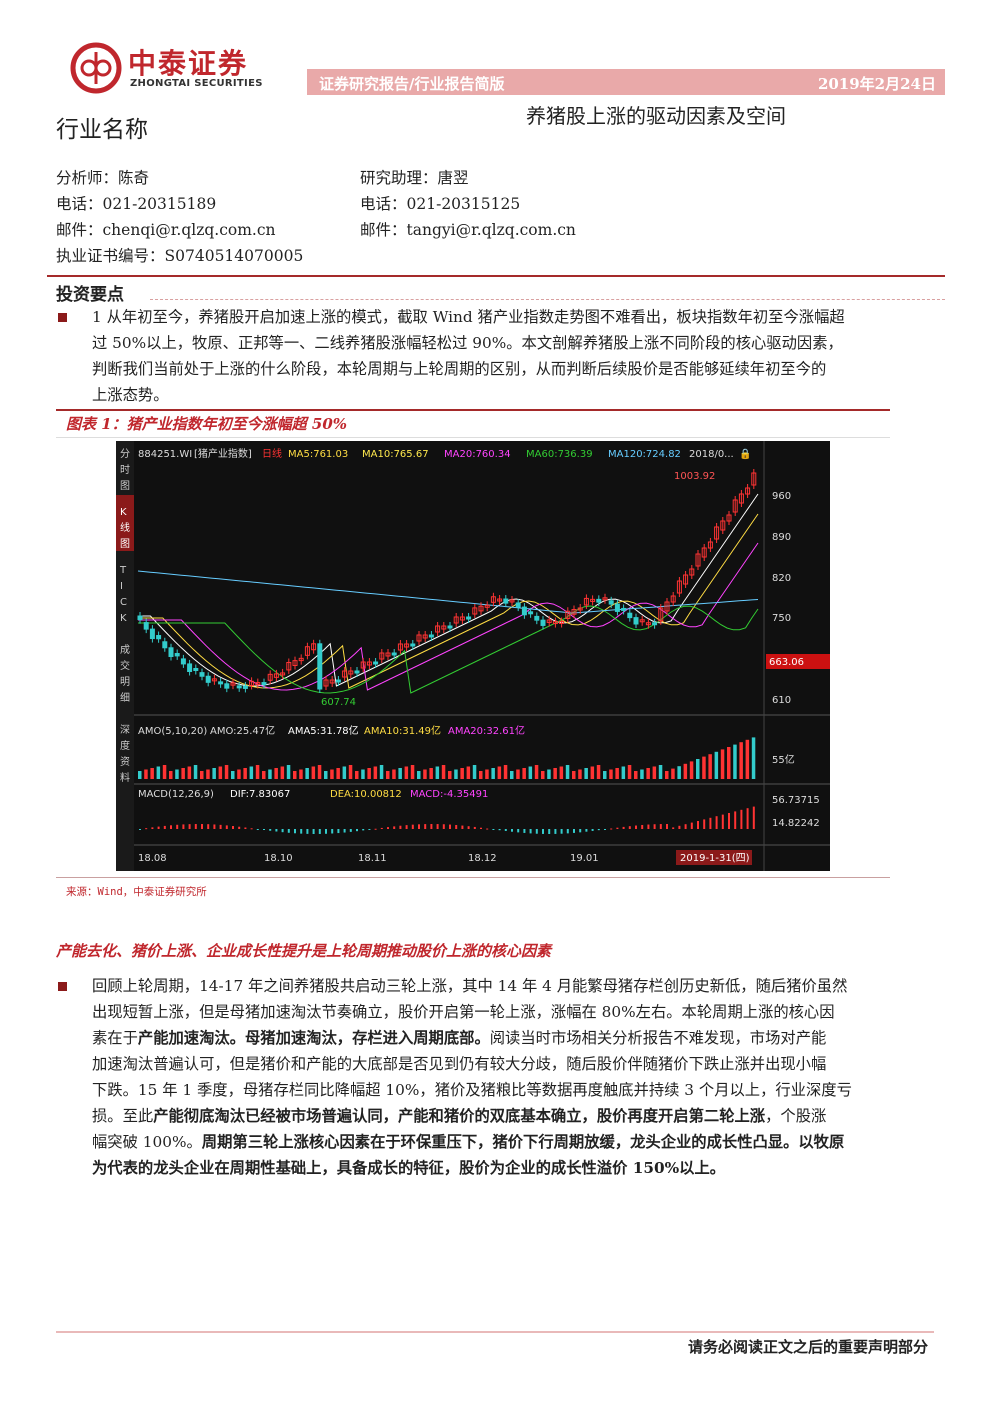  Describe the element at coordinates (304, 951) in the screenshot. I see `sub-heading: 产能去化、猪价上涨、企业成长性提升是上轮周期推动股价上涨的核心因素` at that location.